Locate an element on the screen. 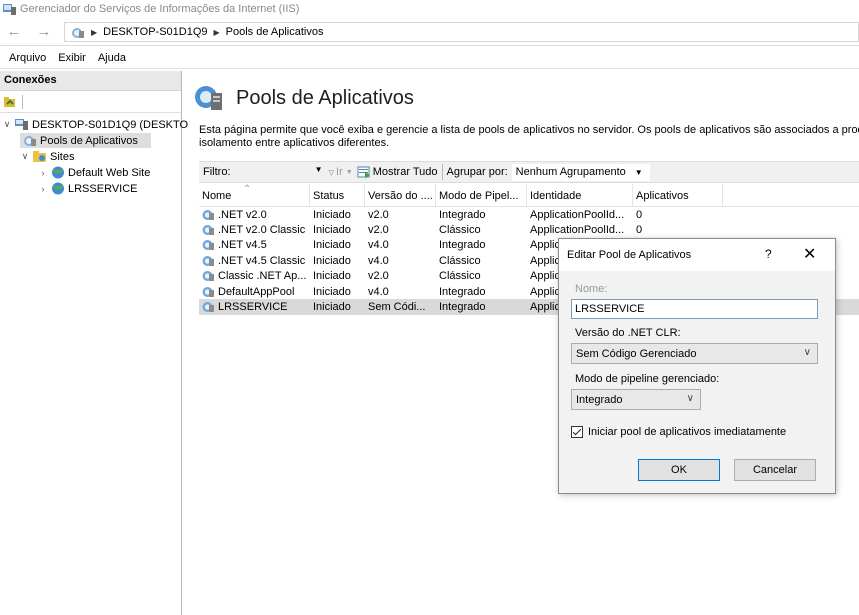 The image size is (859, 615). sites-folder-icon is located at coordinates (40, 156).